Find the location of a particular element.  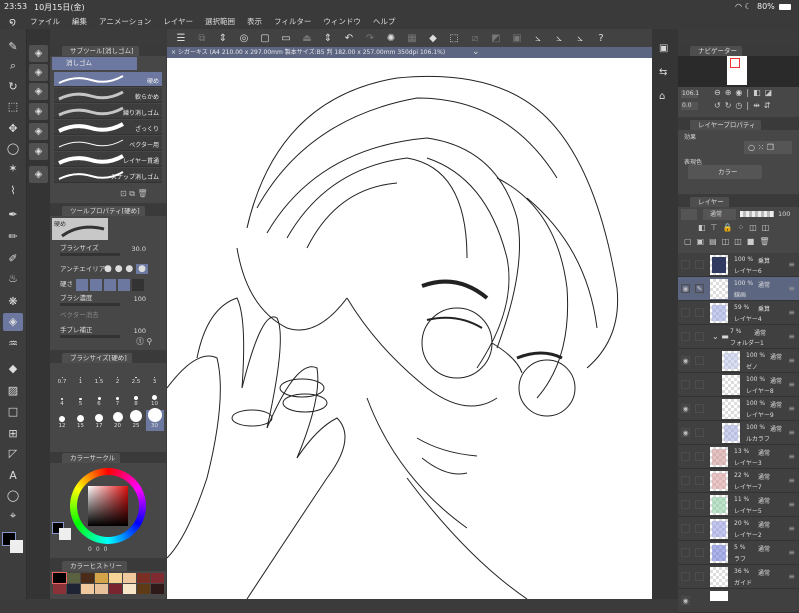

text-icon: A is located at coordinates (13, 476).